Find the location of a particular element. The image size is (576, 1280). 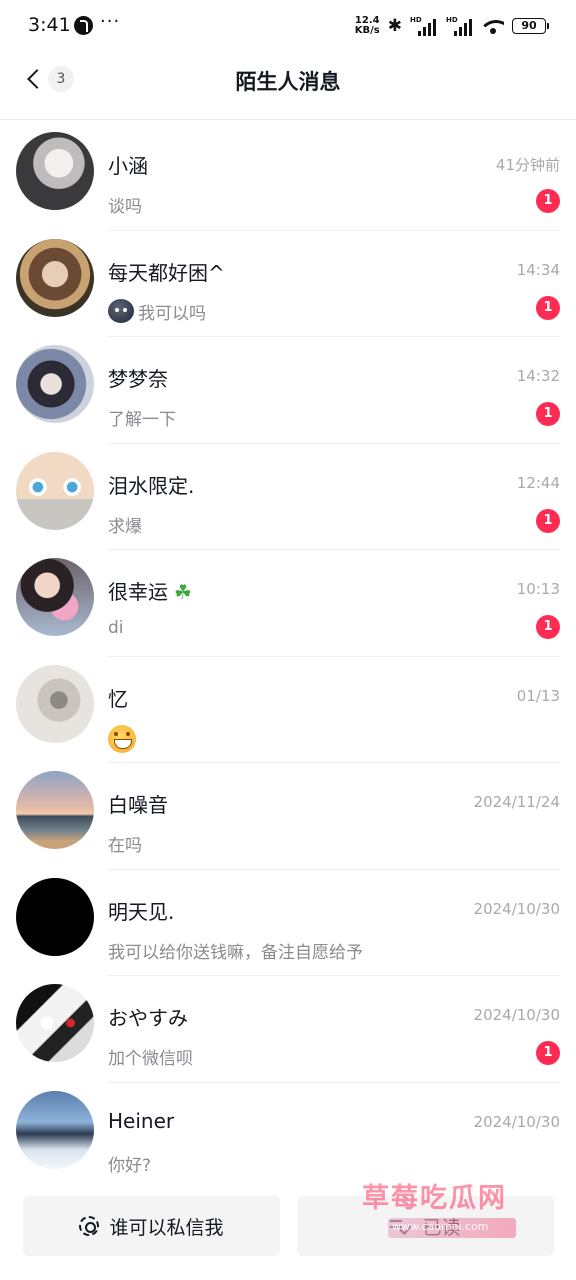

contact-name: 泪水限定. is located at coordinates (151, 485).